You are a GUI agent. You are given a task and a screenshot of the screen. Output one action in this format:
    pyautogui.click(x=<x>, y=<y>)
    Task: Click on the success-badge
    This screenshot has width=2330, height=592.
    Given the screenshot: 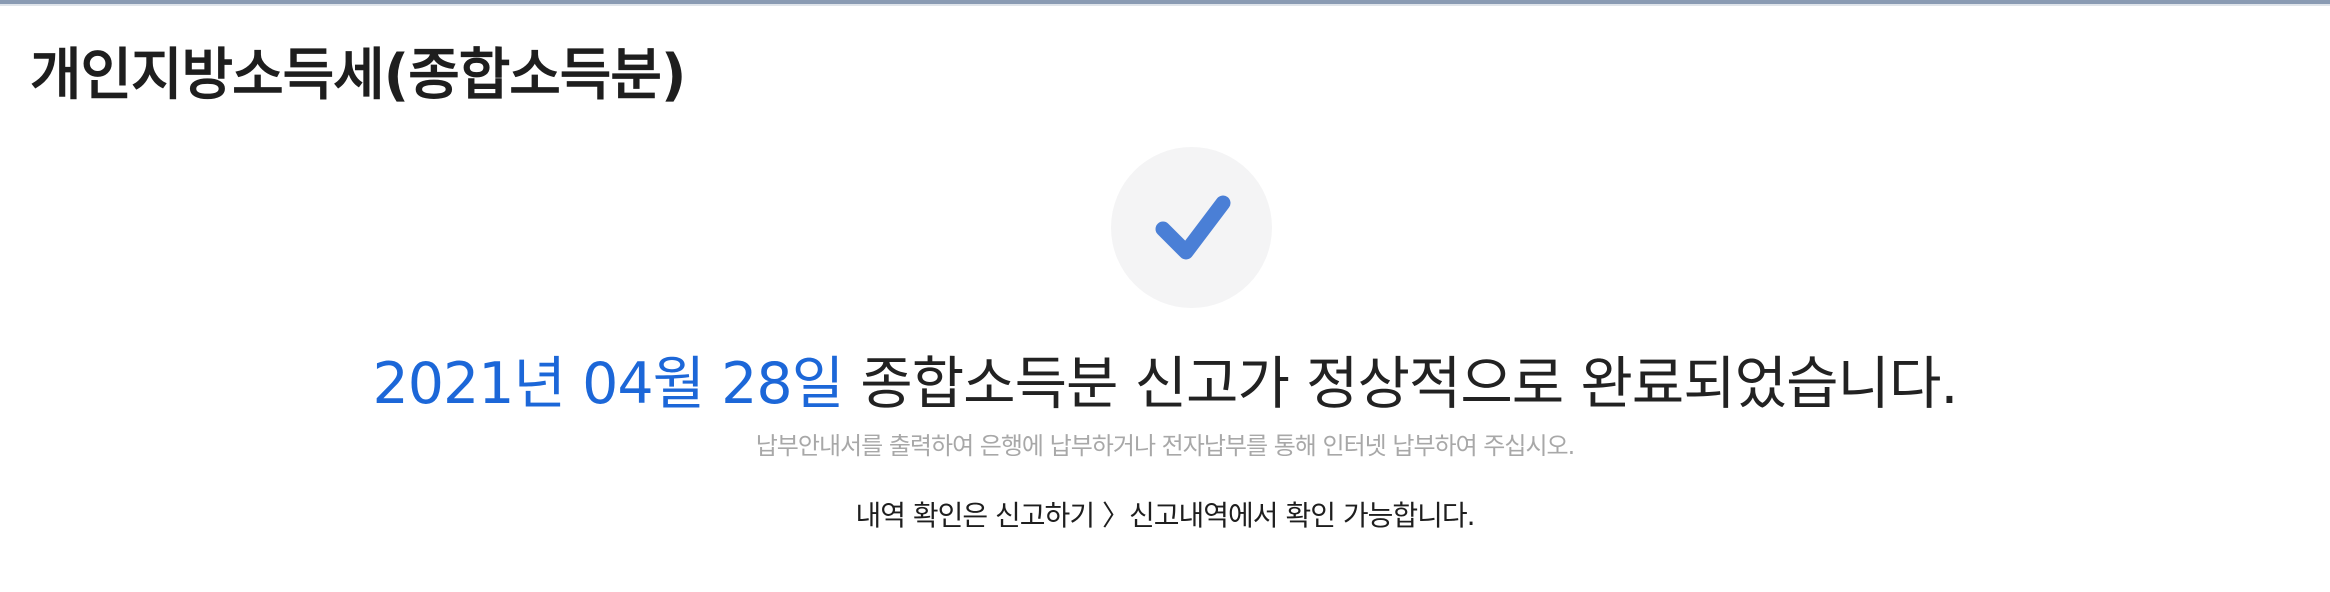 What is the action you would take?
    pyautogui.click(x=1191, y=227)
    